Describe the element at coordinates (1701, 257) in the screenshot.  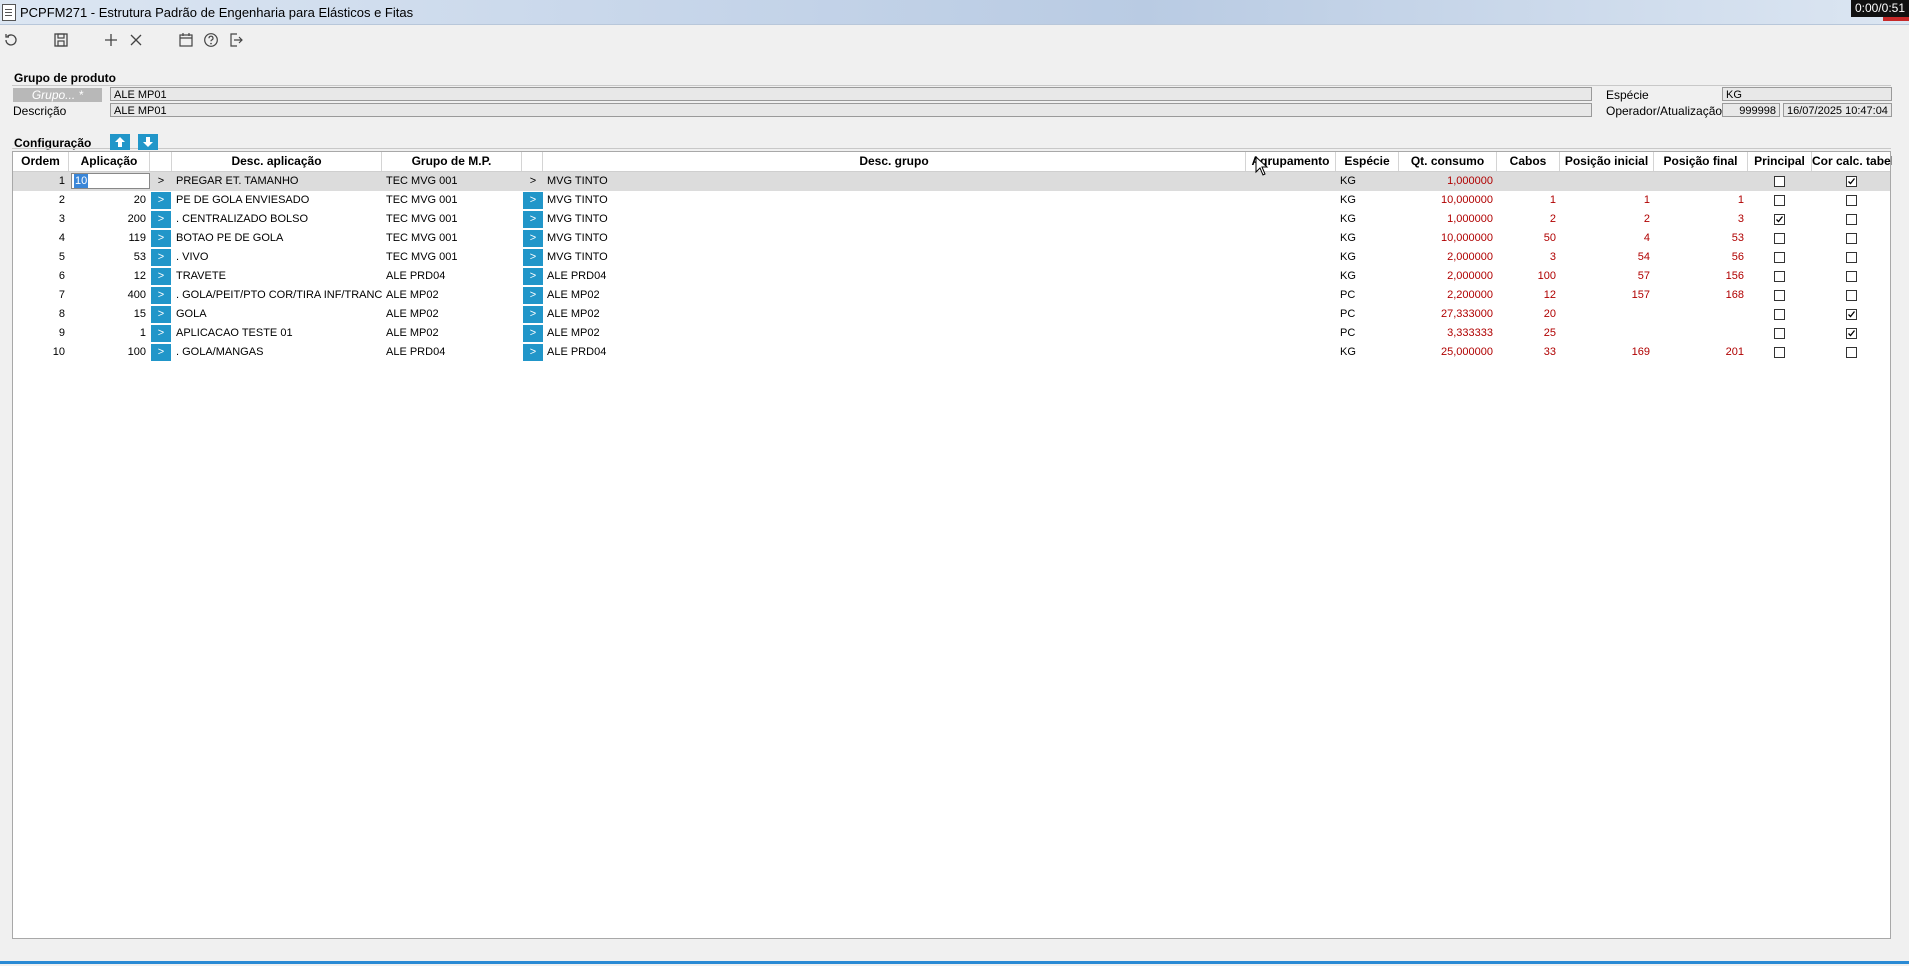
I see `cell-pos-fim: 56` at that location.